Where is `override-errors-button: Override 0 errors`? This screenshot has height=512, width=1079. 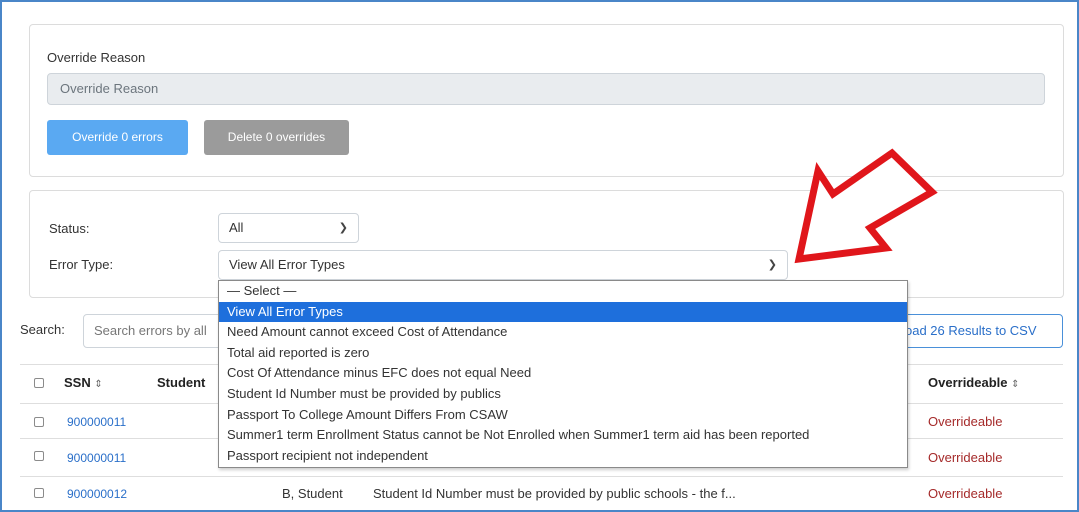 override-errors-button: Override 0 errors is located at coordinates (117, 137).